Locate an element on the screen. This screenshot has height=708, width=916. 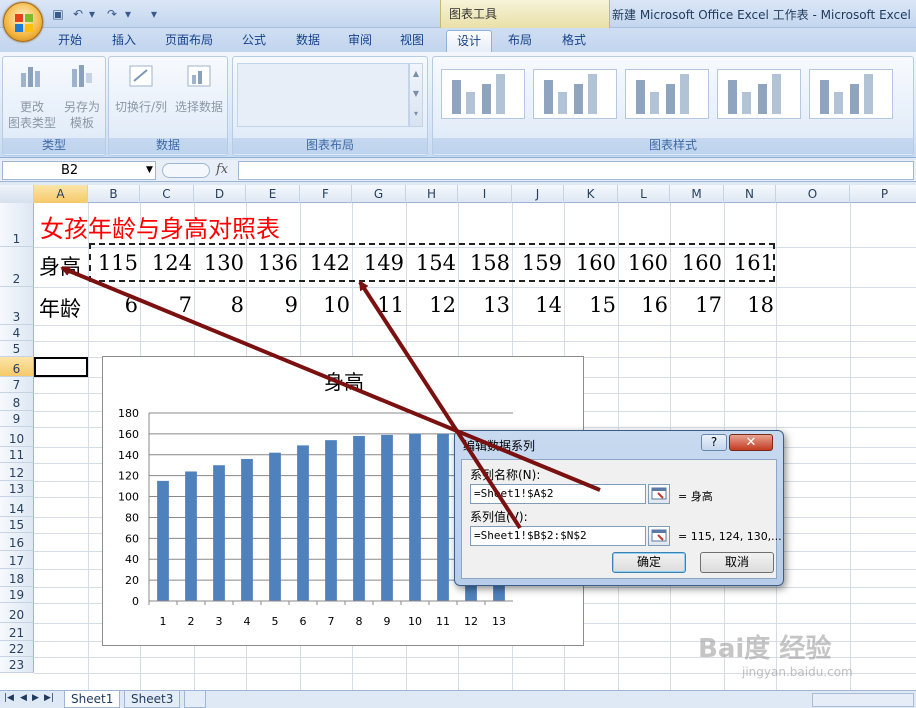
tab-design: 设计 is located at coordinates (469, 41).